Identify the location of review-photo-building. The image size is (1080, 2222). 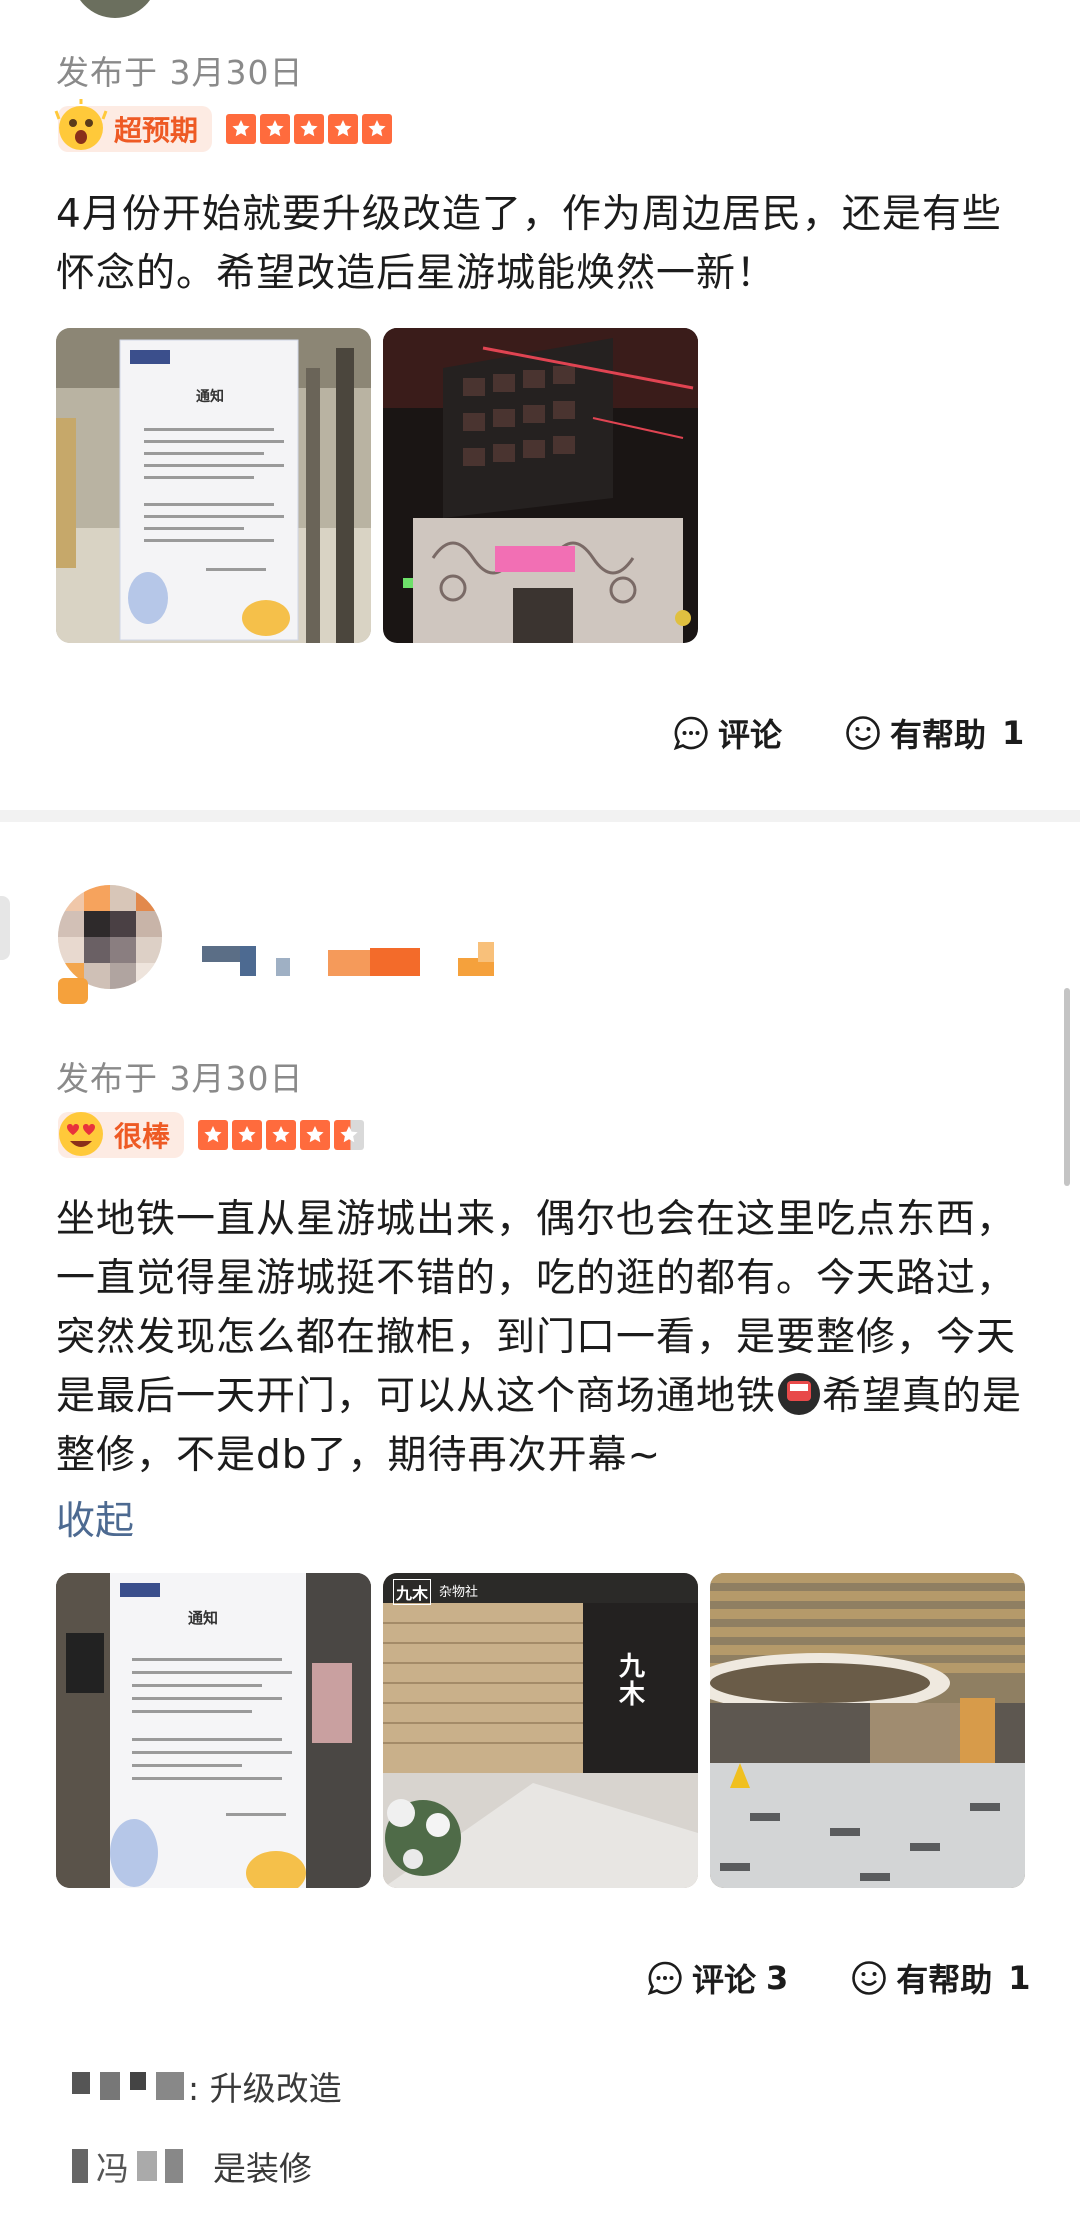
(540, 485).